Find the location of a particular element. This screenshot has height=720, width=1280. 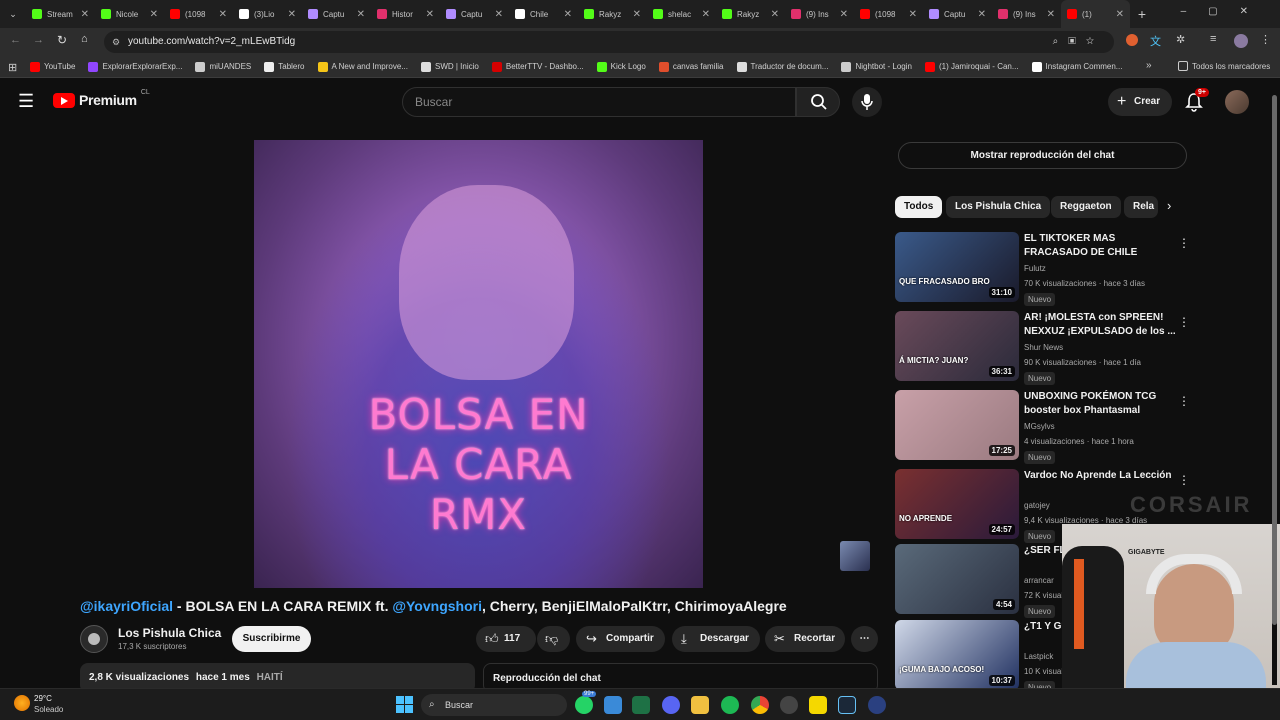

chip-rela: Rela is located at coordinates (1141, 207).